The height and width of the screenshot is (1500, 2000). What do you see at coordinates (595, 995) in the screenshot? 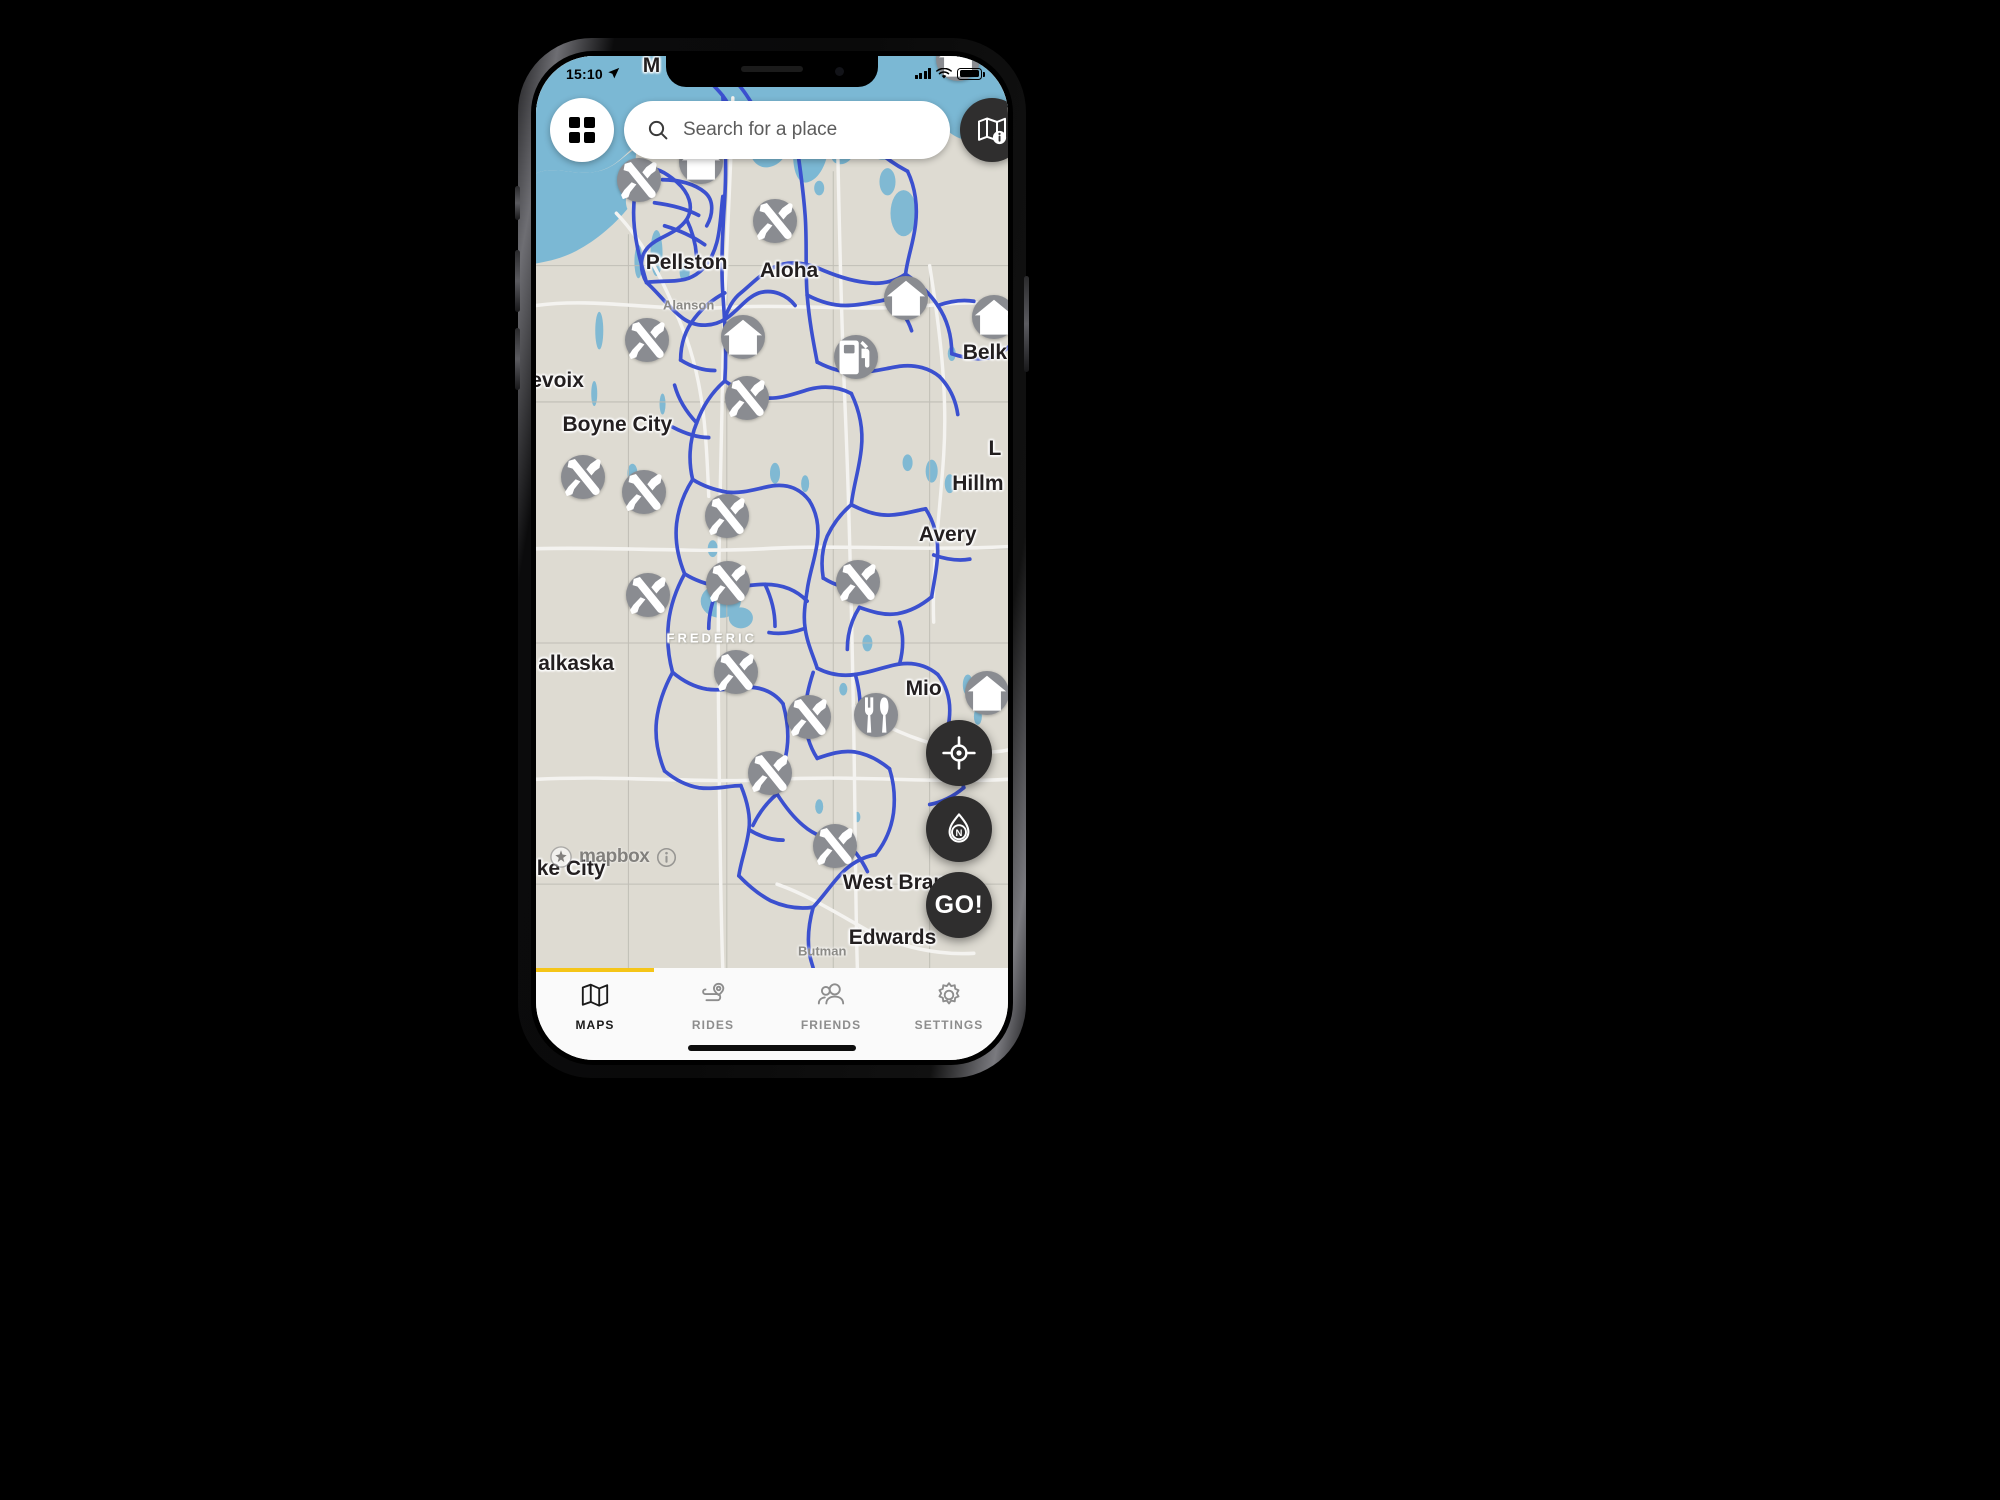
I see `map-icon` at bounding box center [595, 995].